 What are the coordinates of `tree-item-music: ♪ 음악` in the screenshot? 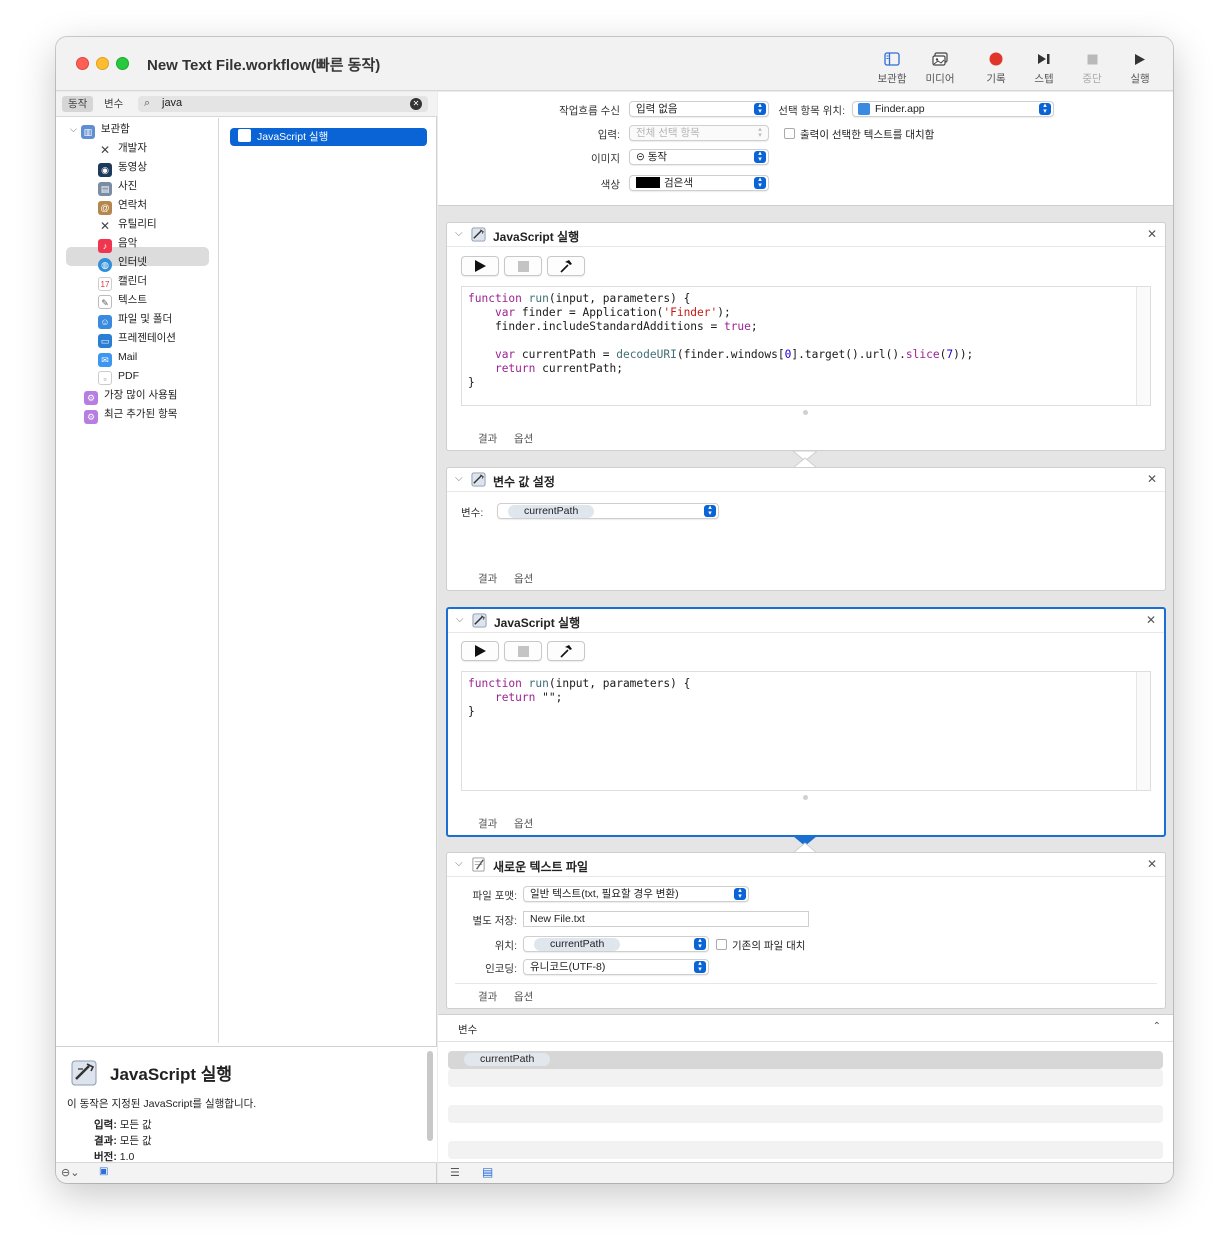 It's located at (117, 243).